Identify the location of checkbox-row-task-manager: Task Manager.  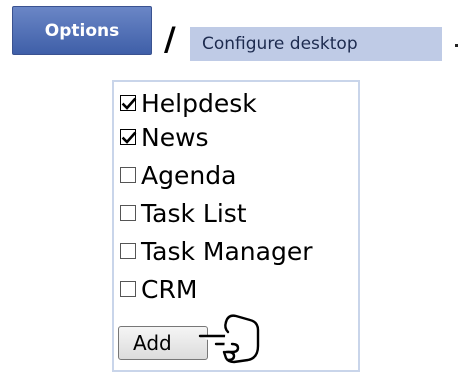
(216, 251).